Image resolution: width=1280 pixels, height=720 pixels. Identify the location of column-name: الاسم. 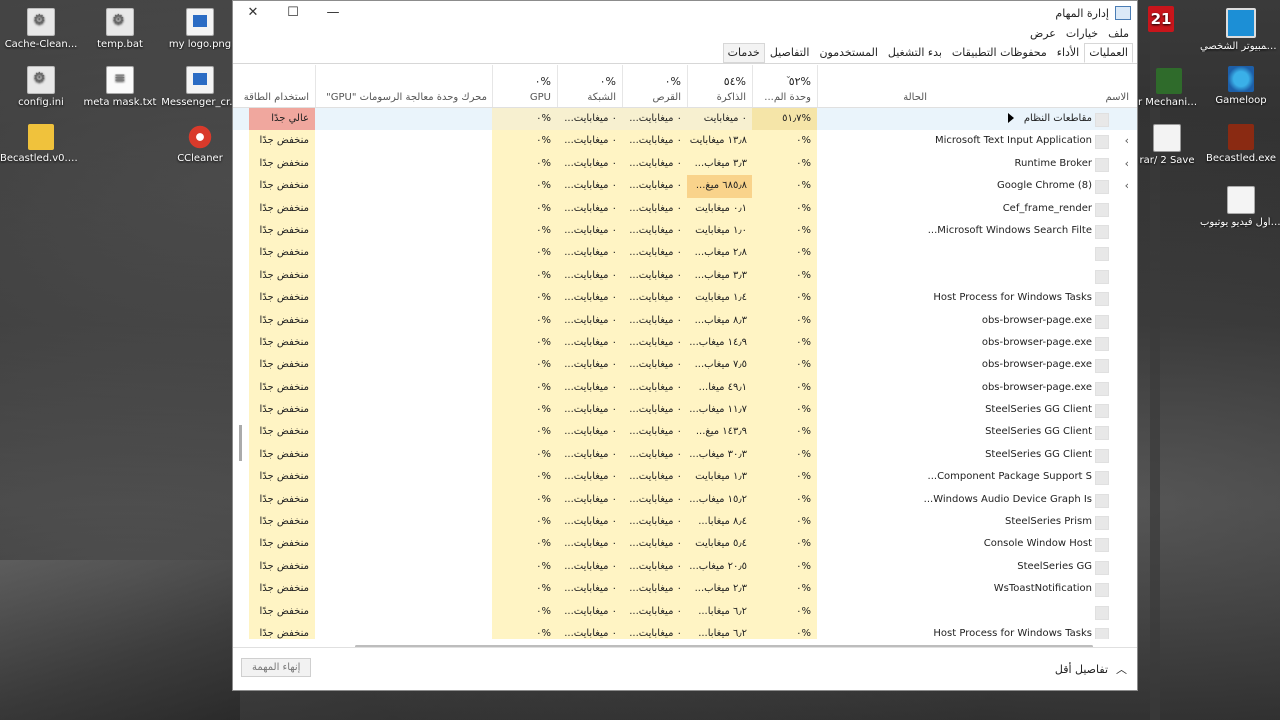
(977, 86).